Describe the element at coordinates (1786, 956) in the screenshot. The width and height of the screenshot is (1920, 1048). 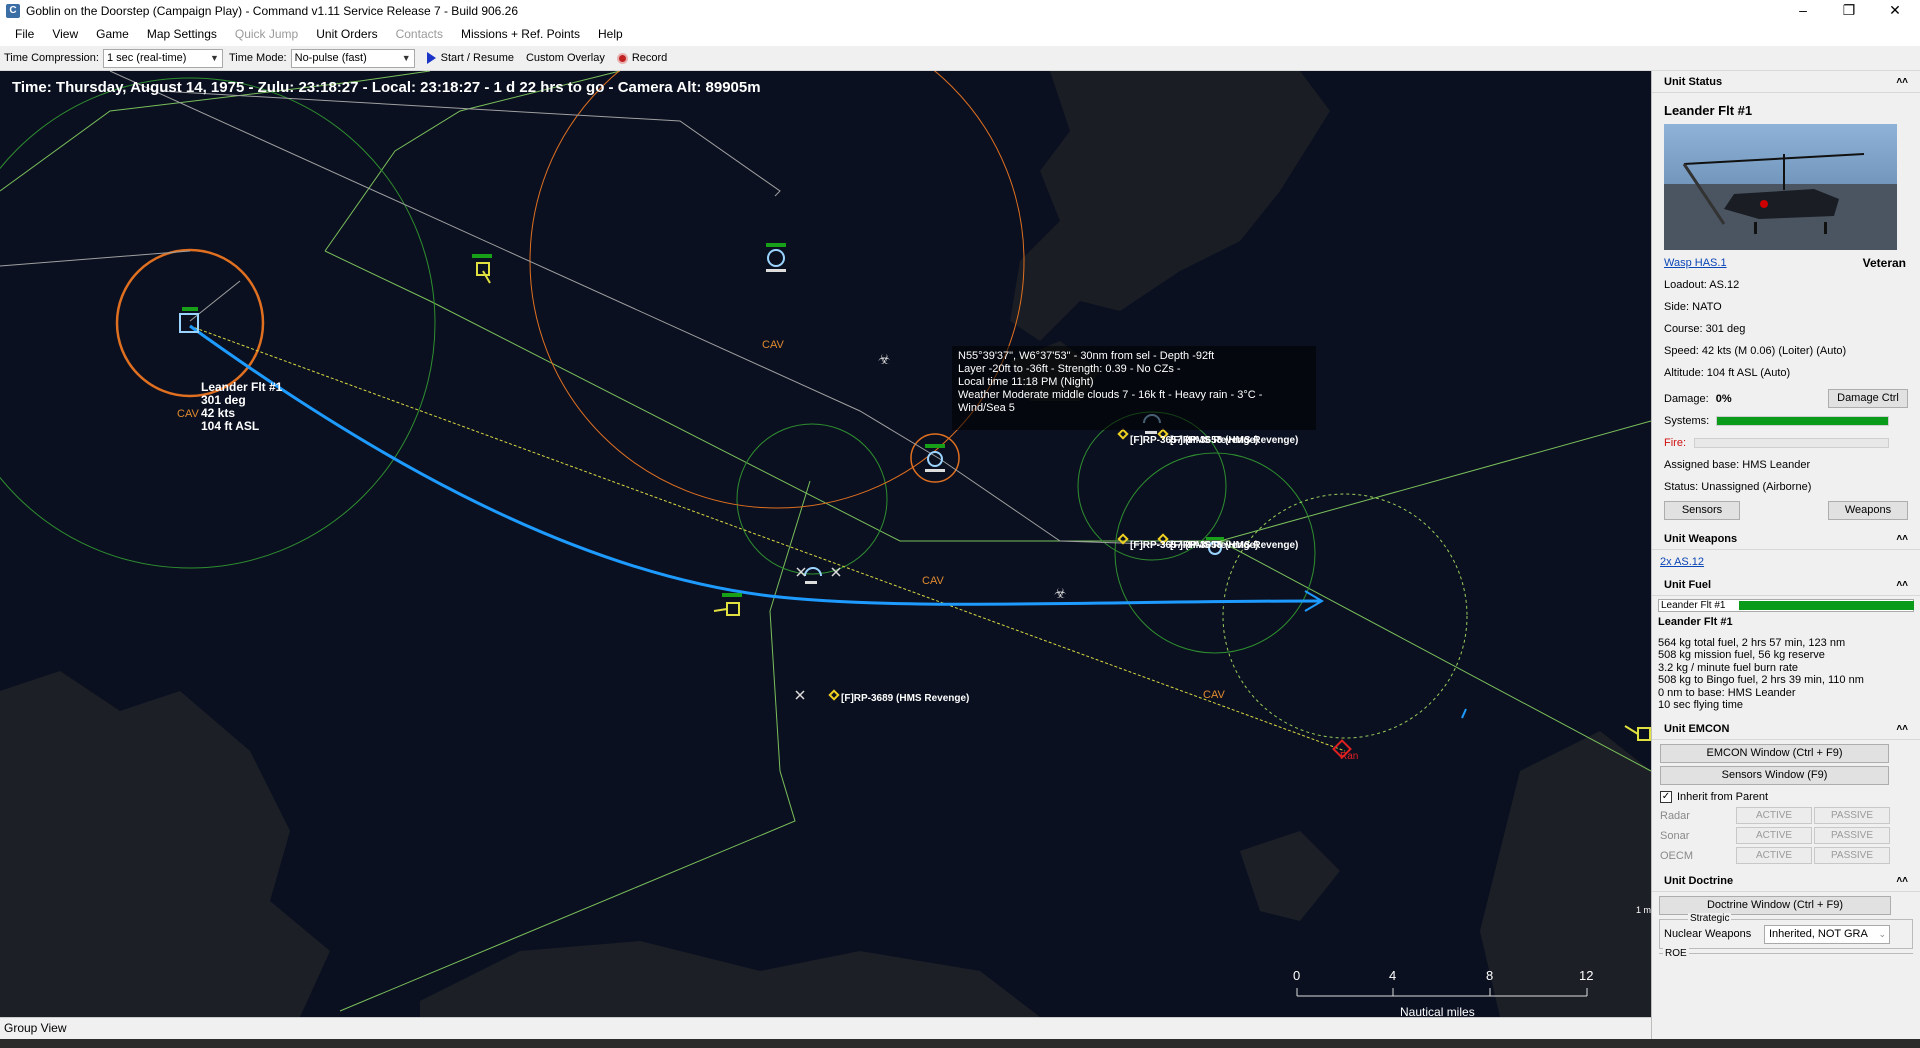
I see `roe-group: ROE` at that location.